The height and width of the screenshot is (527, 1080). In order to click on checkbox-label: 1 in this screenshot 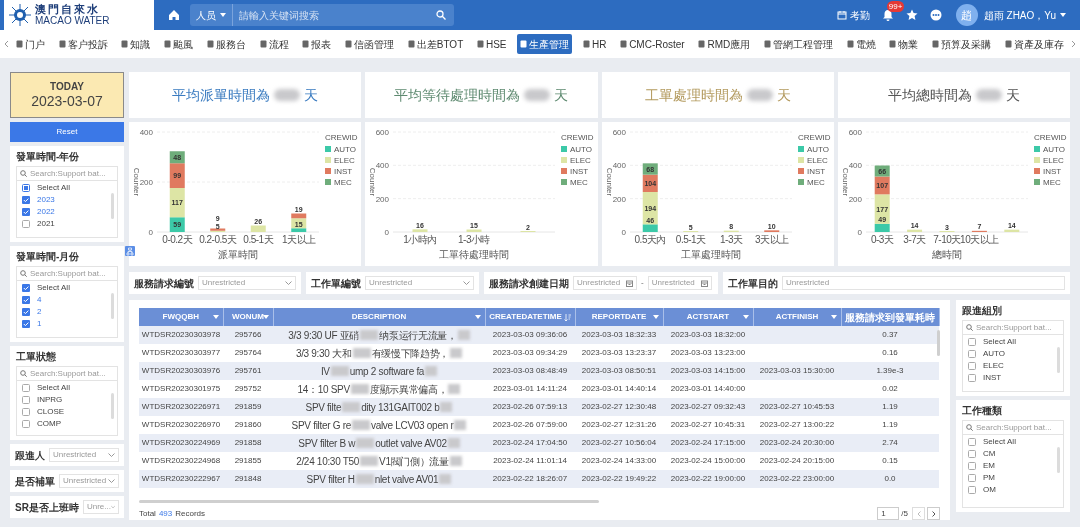, I will do `click(39, 324)`.